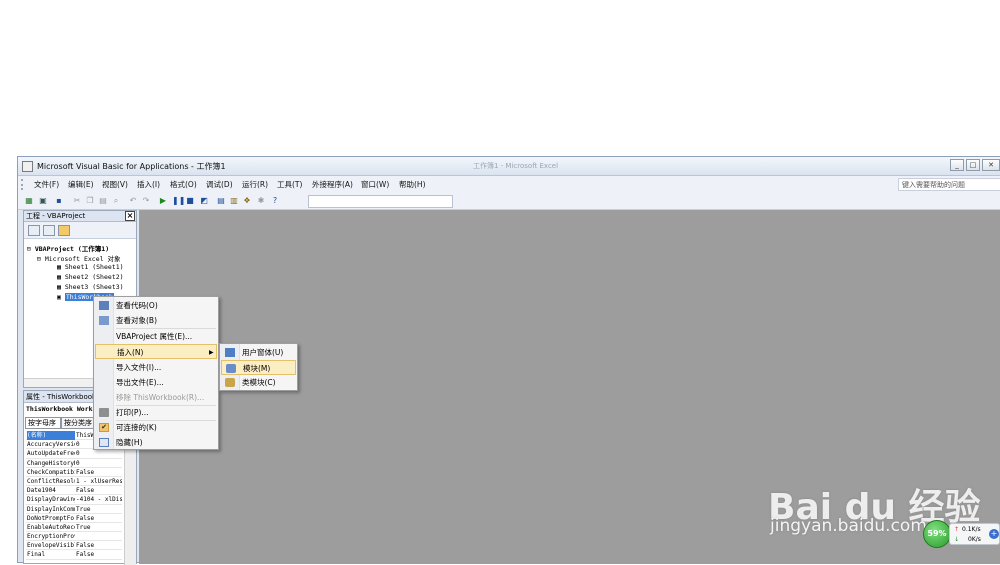 This screenshot has height=565, width=1000. I want to click on property-row: AutoUpdateFrequency0, so click(74, 454).